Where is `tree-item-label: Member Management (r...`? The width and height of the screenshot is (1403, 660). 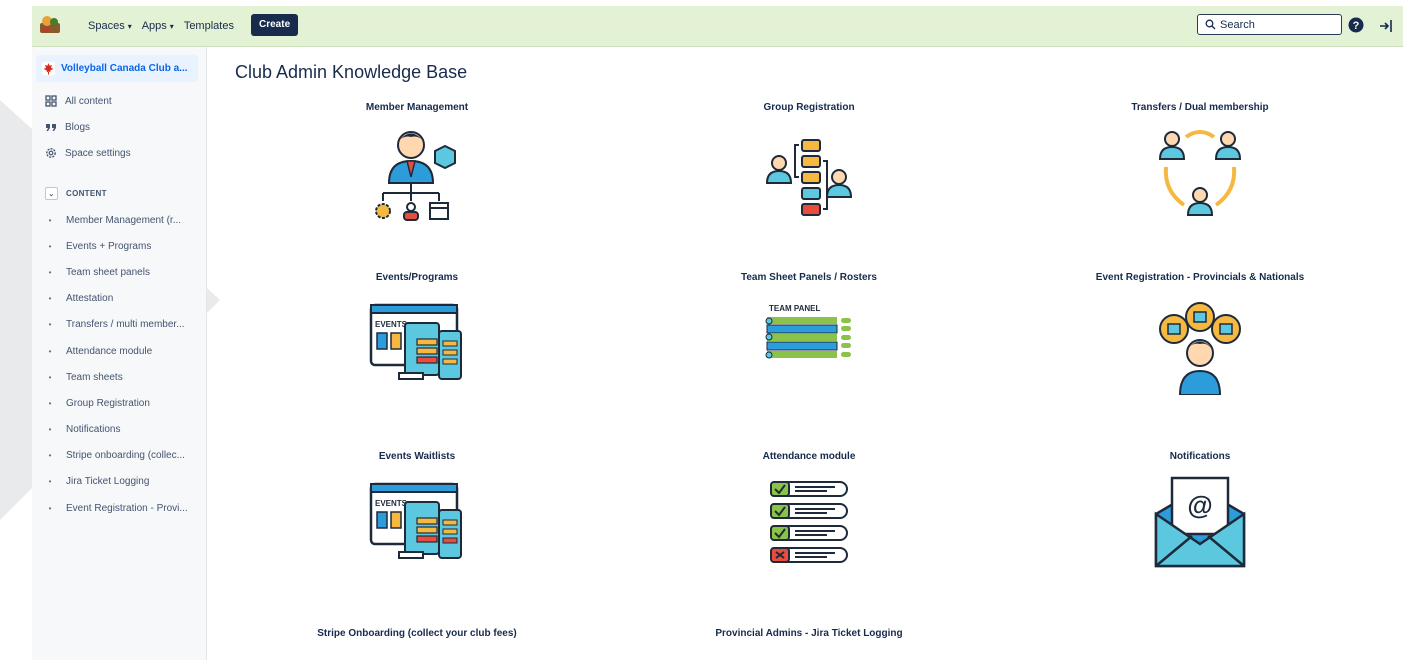
tree-item-label: Member Management (r... is located at coordinates (124, 220).